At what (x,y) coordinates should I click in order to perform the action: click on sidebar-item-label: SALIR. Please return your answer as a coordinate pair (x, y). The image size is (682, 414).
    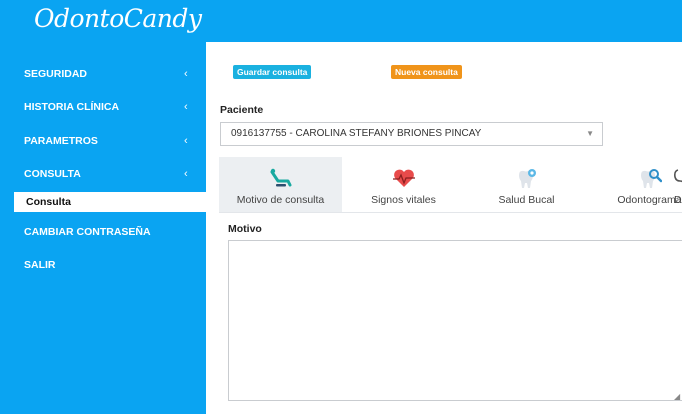
    Looking at the image, I should click on (40, 265).